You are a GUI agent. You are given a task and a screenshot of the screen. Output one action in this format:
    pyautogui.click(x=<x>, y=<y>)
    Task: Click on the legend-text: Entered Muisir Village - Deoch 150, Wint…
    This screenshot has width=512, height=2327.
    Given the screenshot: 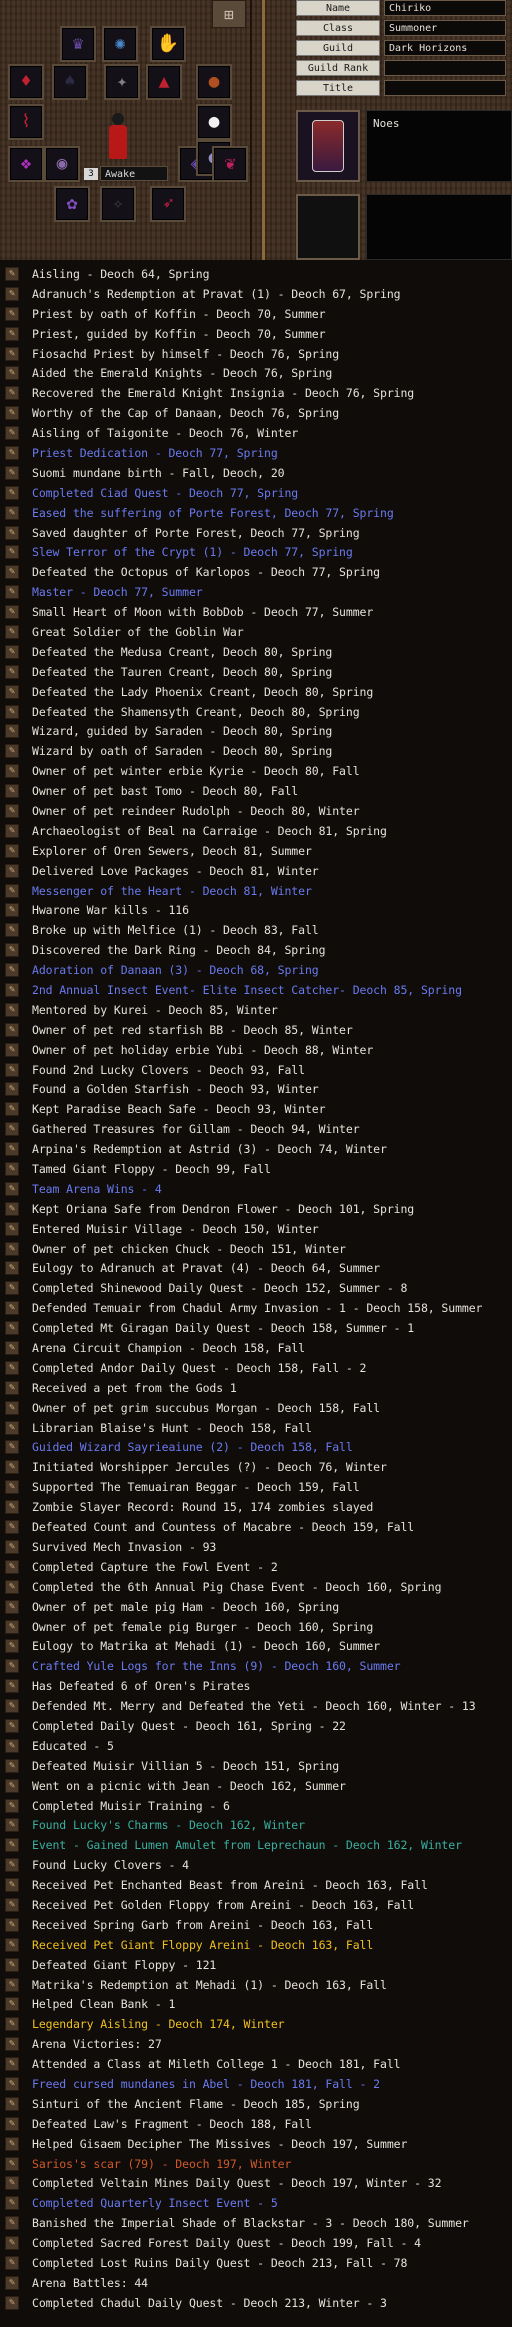 What is the action you would take?
    pyautogui.click(x=175, y=1228)
    